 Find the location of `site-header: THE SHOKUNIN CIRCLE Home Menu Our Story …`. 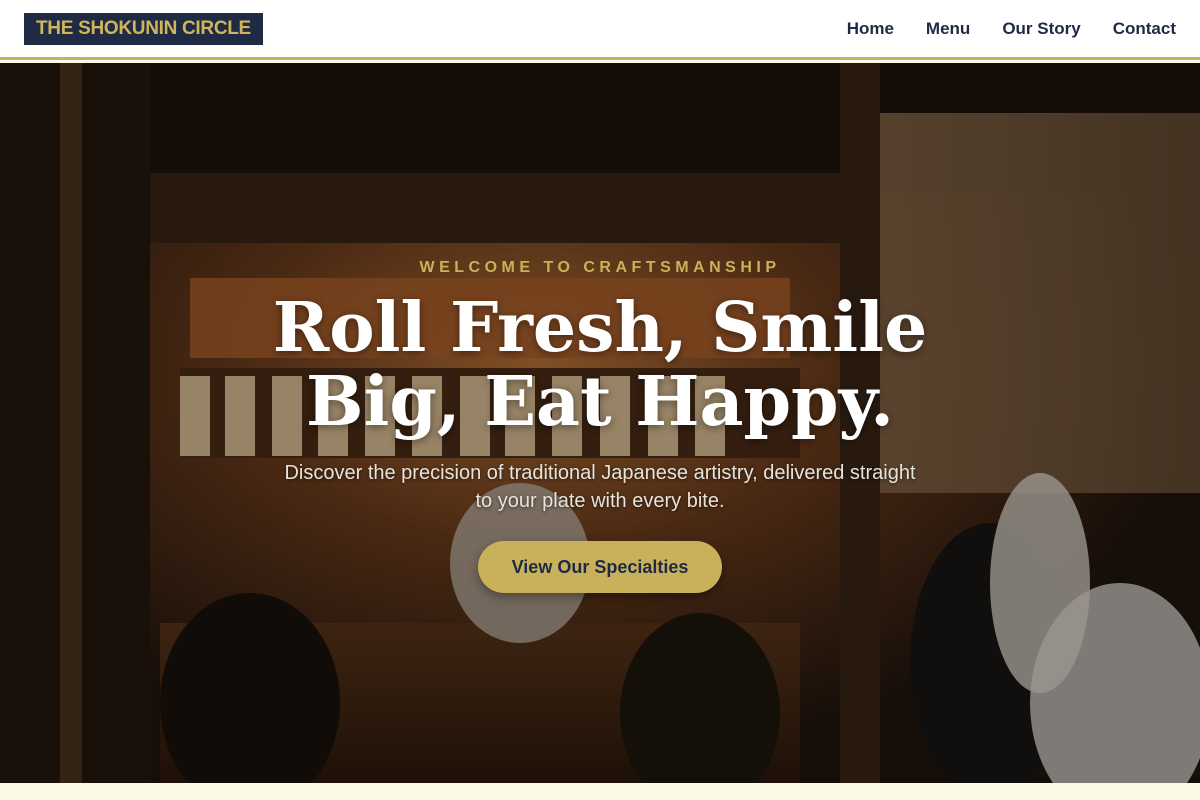

site-header: THE SHOKUNIN CIRCLE Home Menu Our Story … is located at coordinates (600, 30).